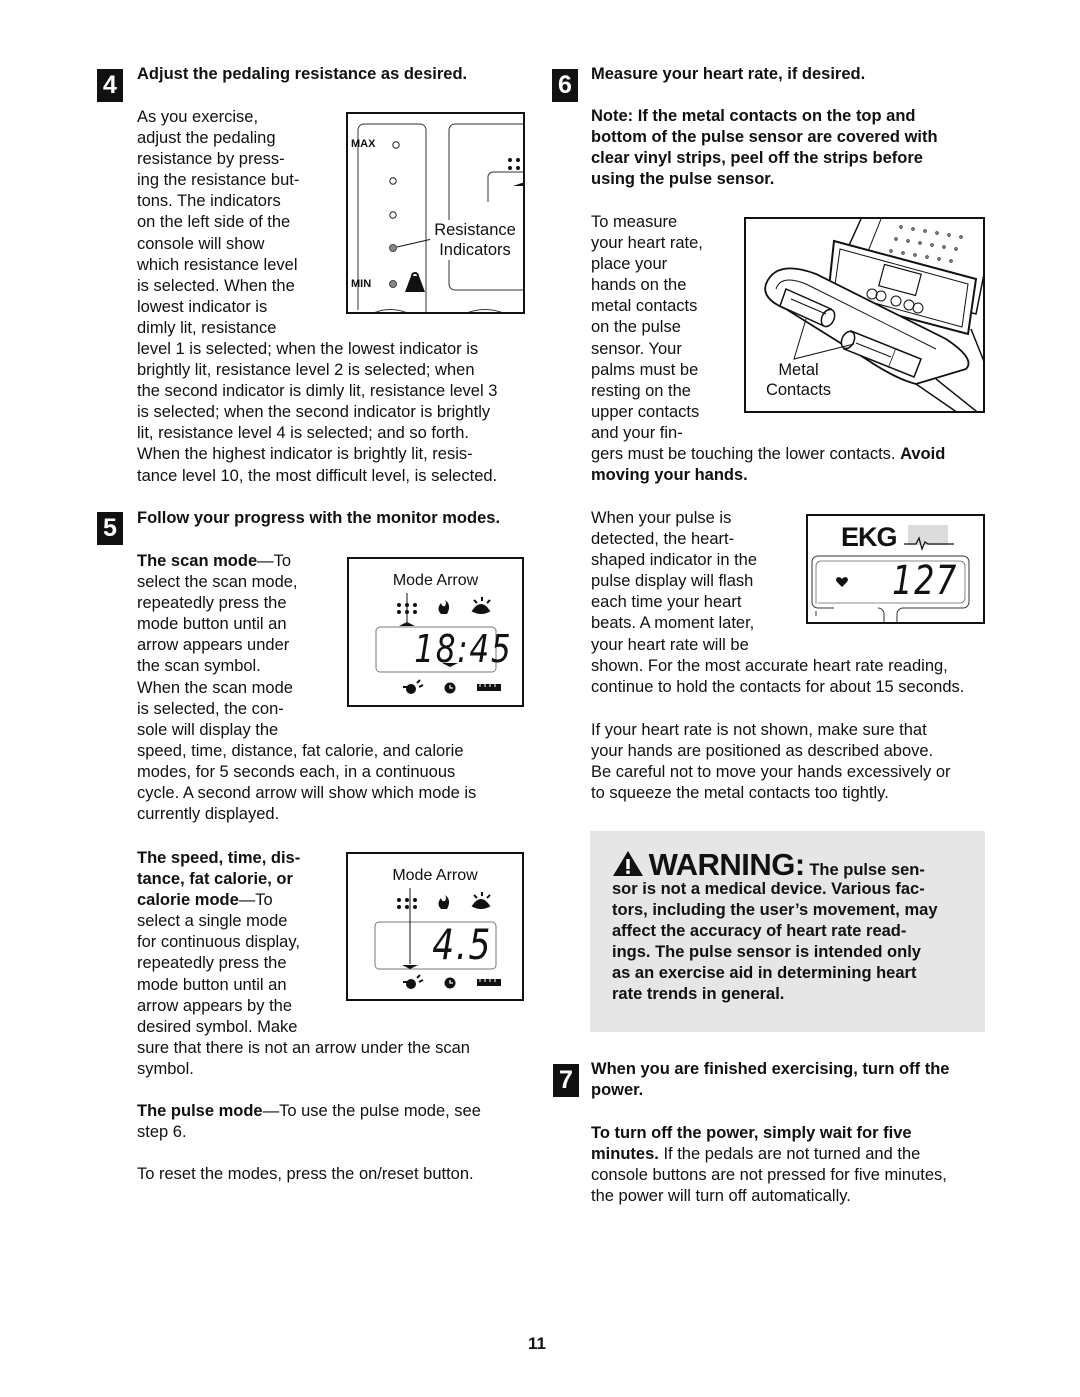 This screenshot has width=1080, height=1397. What do you see at coordinates (217, 1026) in the screenshot?
I see `text-line: desired symbol. Make` at bounding box center [217, 1026].